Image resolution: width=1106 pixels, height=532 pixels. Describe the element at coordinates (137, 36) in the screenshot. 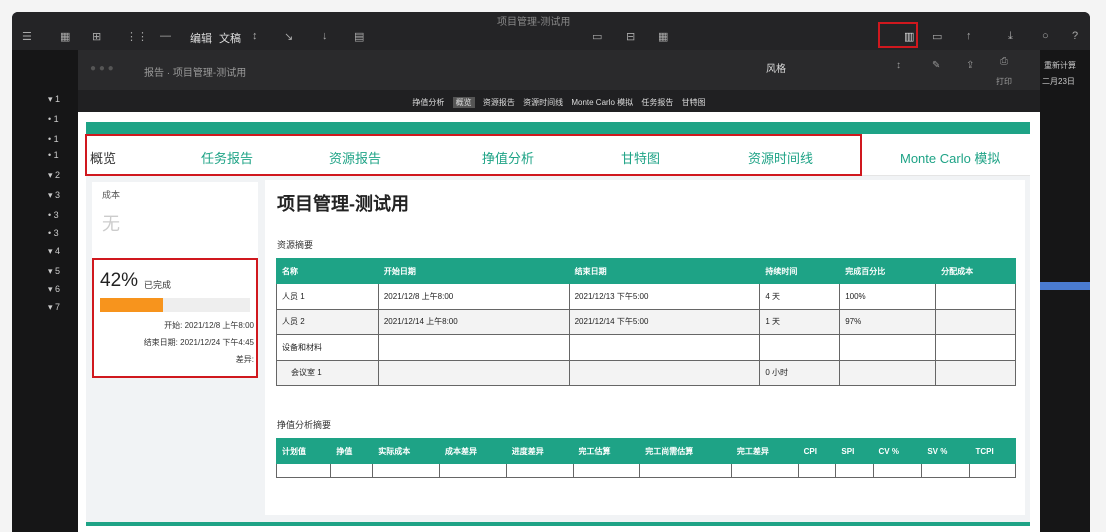

I see `outline-icon: ⋮⋮` at that location.